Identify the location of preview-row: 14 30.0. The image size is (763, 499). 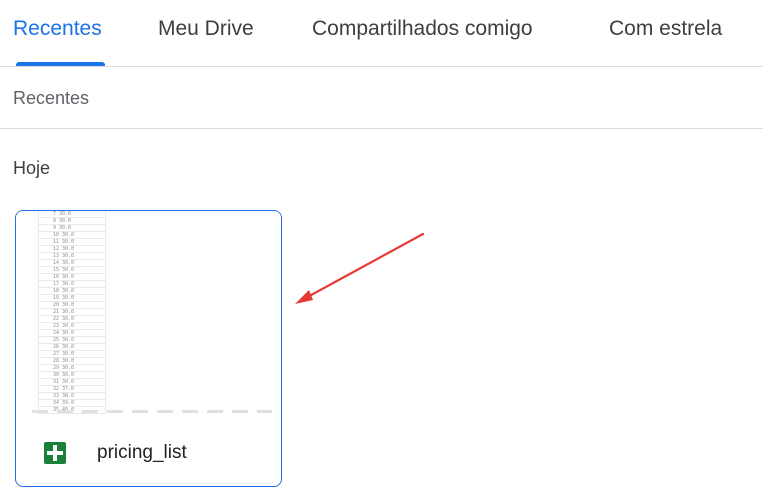
(72, 263).